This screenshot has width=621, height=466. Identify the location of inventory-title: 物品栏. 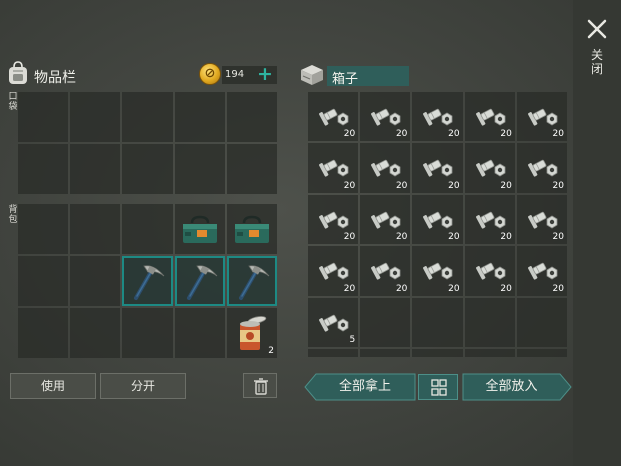
(55, 78).